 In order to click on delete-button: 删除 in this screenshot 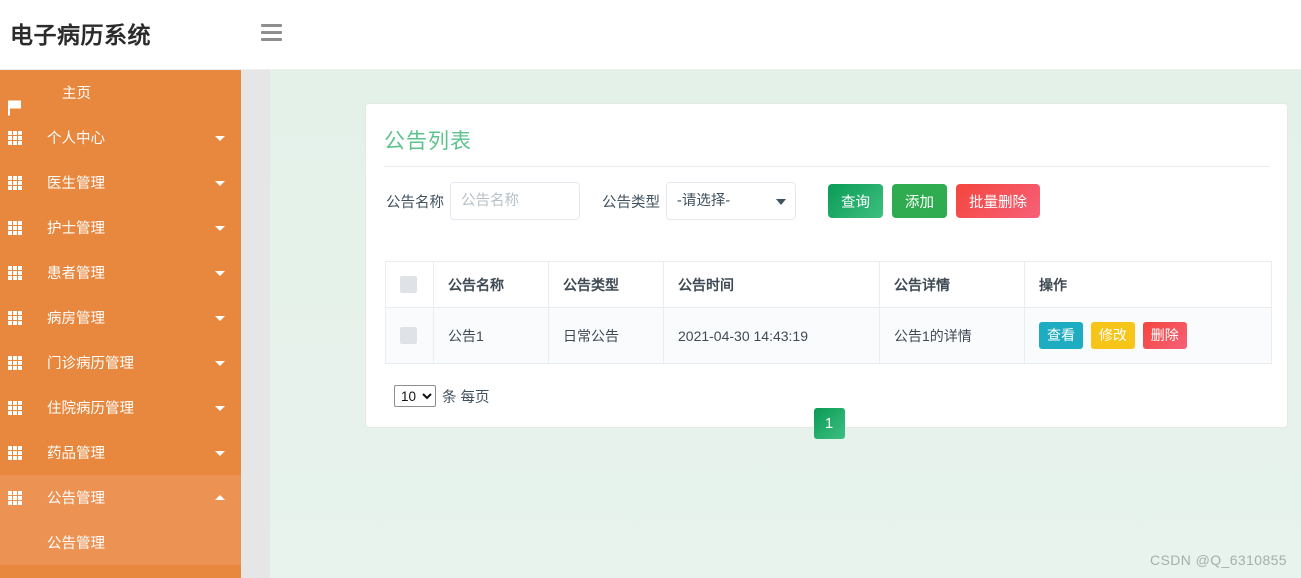, I will do `click(1164, 335)`.